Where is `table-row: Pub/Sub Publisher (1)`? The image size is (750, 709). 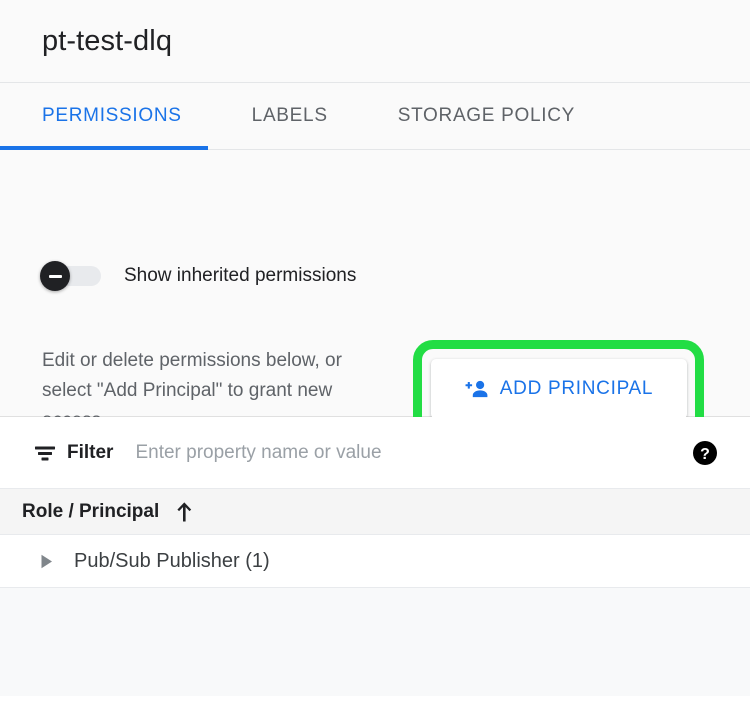 table-row: Pub/Sub Publisher (1) is located at coordinates (375, 561).